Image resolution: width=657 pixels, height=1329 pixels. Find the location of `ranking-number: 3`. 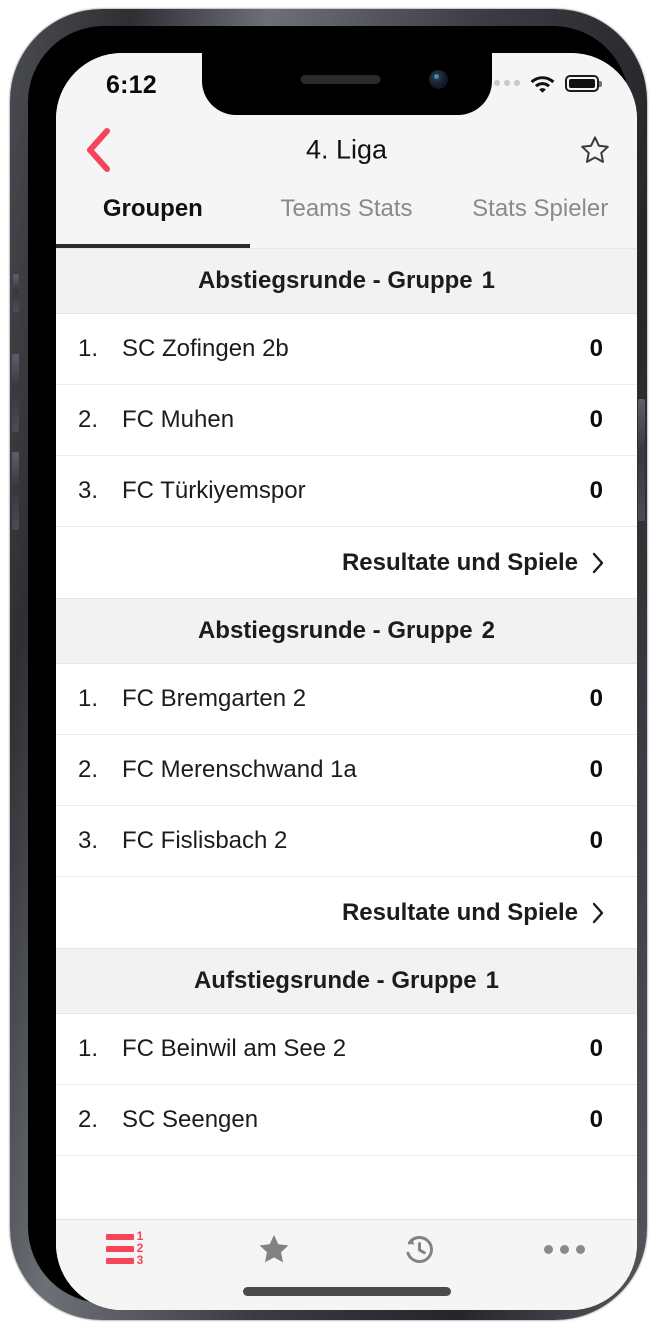

ranking-number: 3 is located at coordinates (140, 1260).